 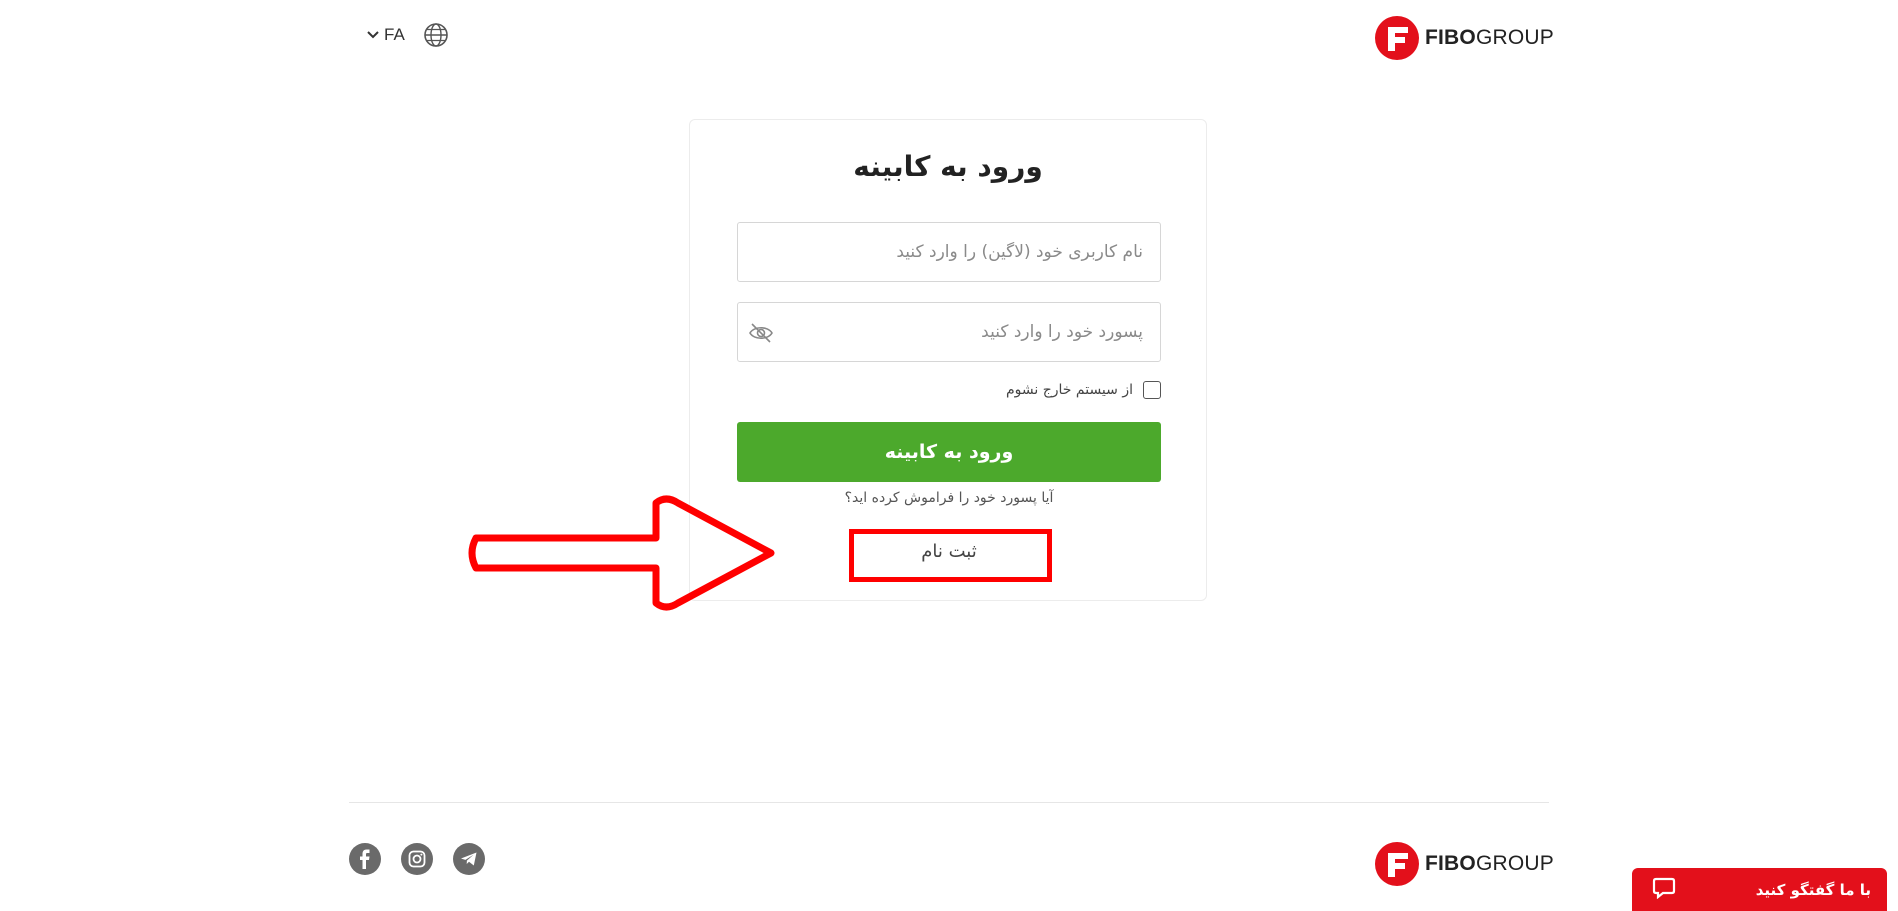 I want to click on globe-icon, so click(x=436, y=35).